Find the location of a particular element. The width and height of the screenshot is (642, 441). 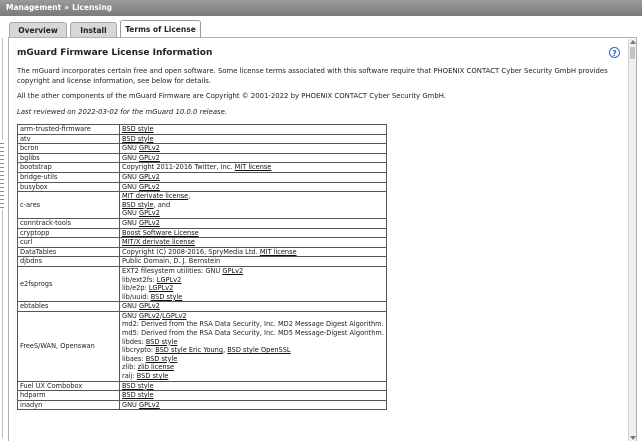

scrollbar-thumb is located at coordinates (632, 53).